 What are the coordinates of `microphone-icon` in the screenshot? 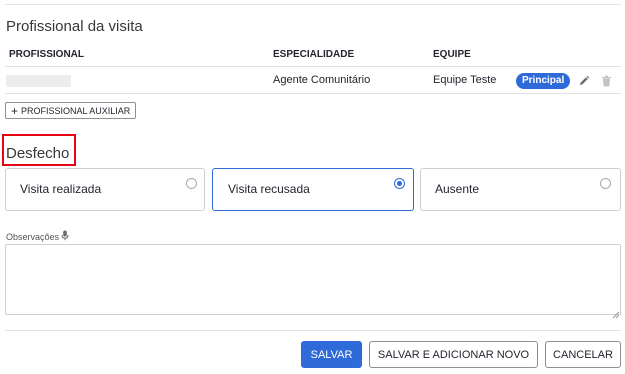 It's located at (65, 236).